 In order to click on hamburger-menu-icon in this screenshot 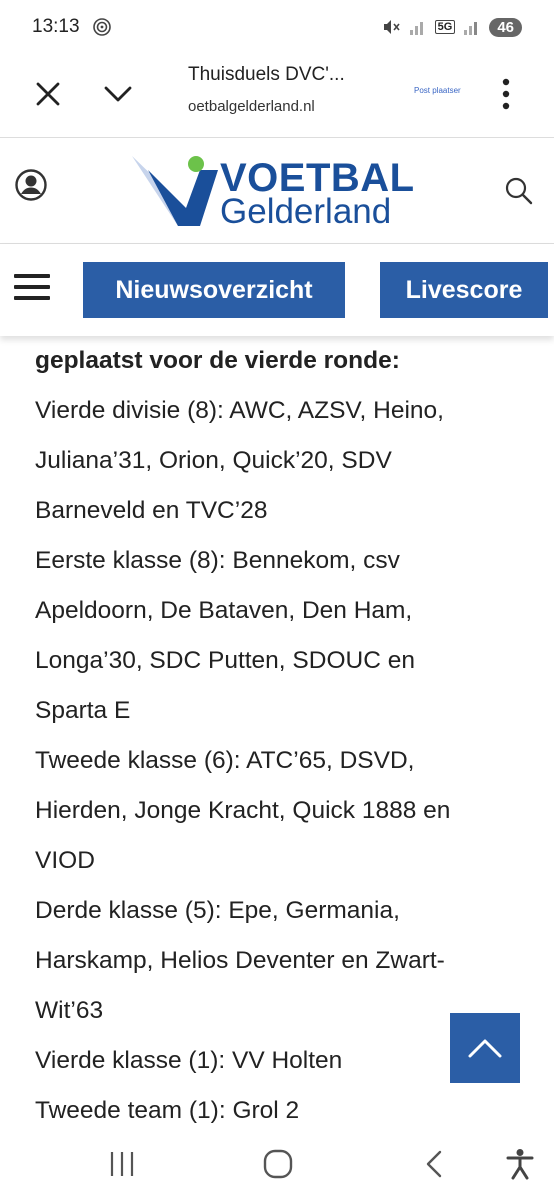, I will do `click(32, 289)`.